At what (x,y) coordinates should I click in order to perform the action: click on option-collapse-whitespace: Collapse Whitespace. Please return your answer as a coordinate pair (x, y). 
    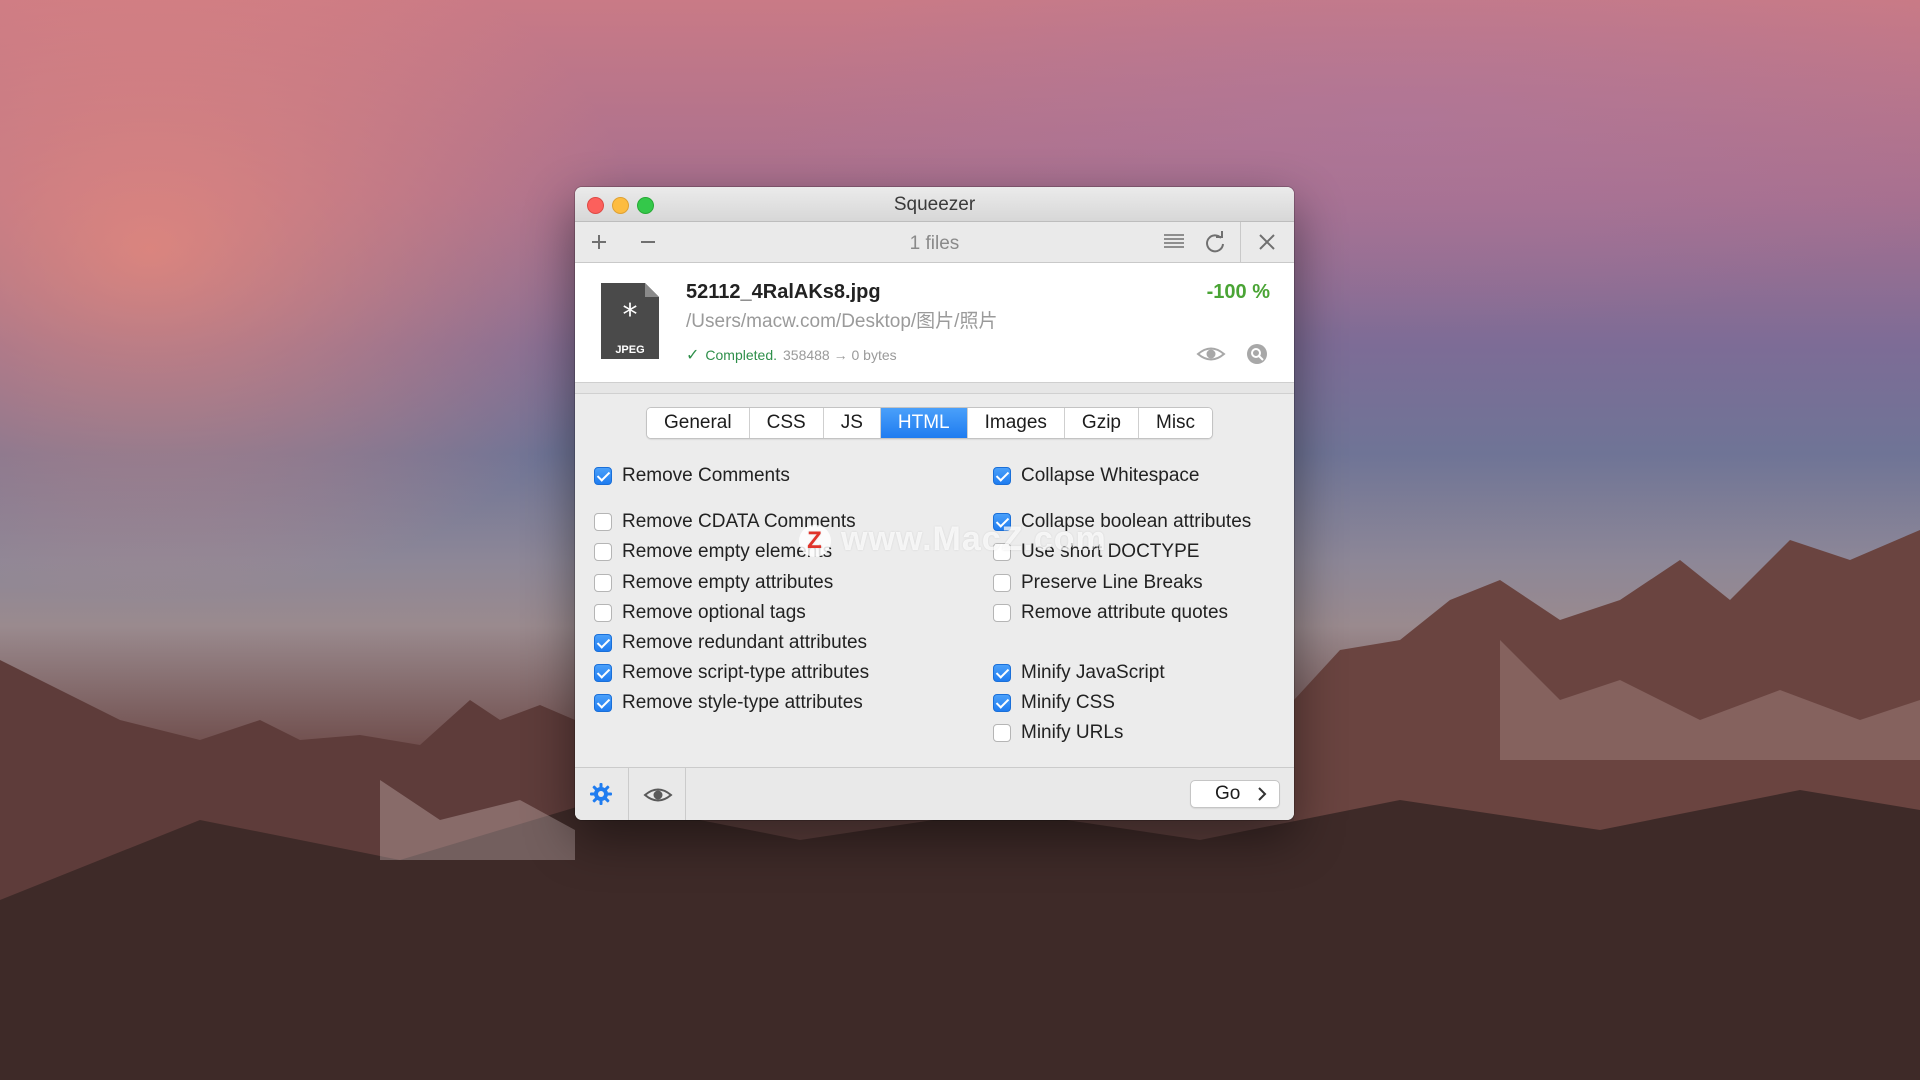
    Looking at the image, I should click on (1096, 476).